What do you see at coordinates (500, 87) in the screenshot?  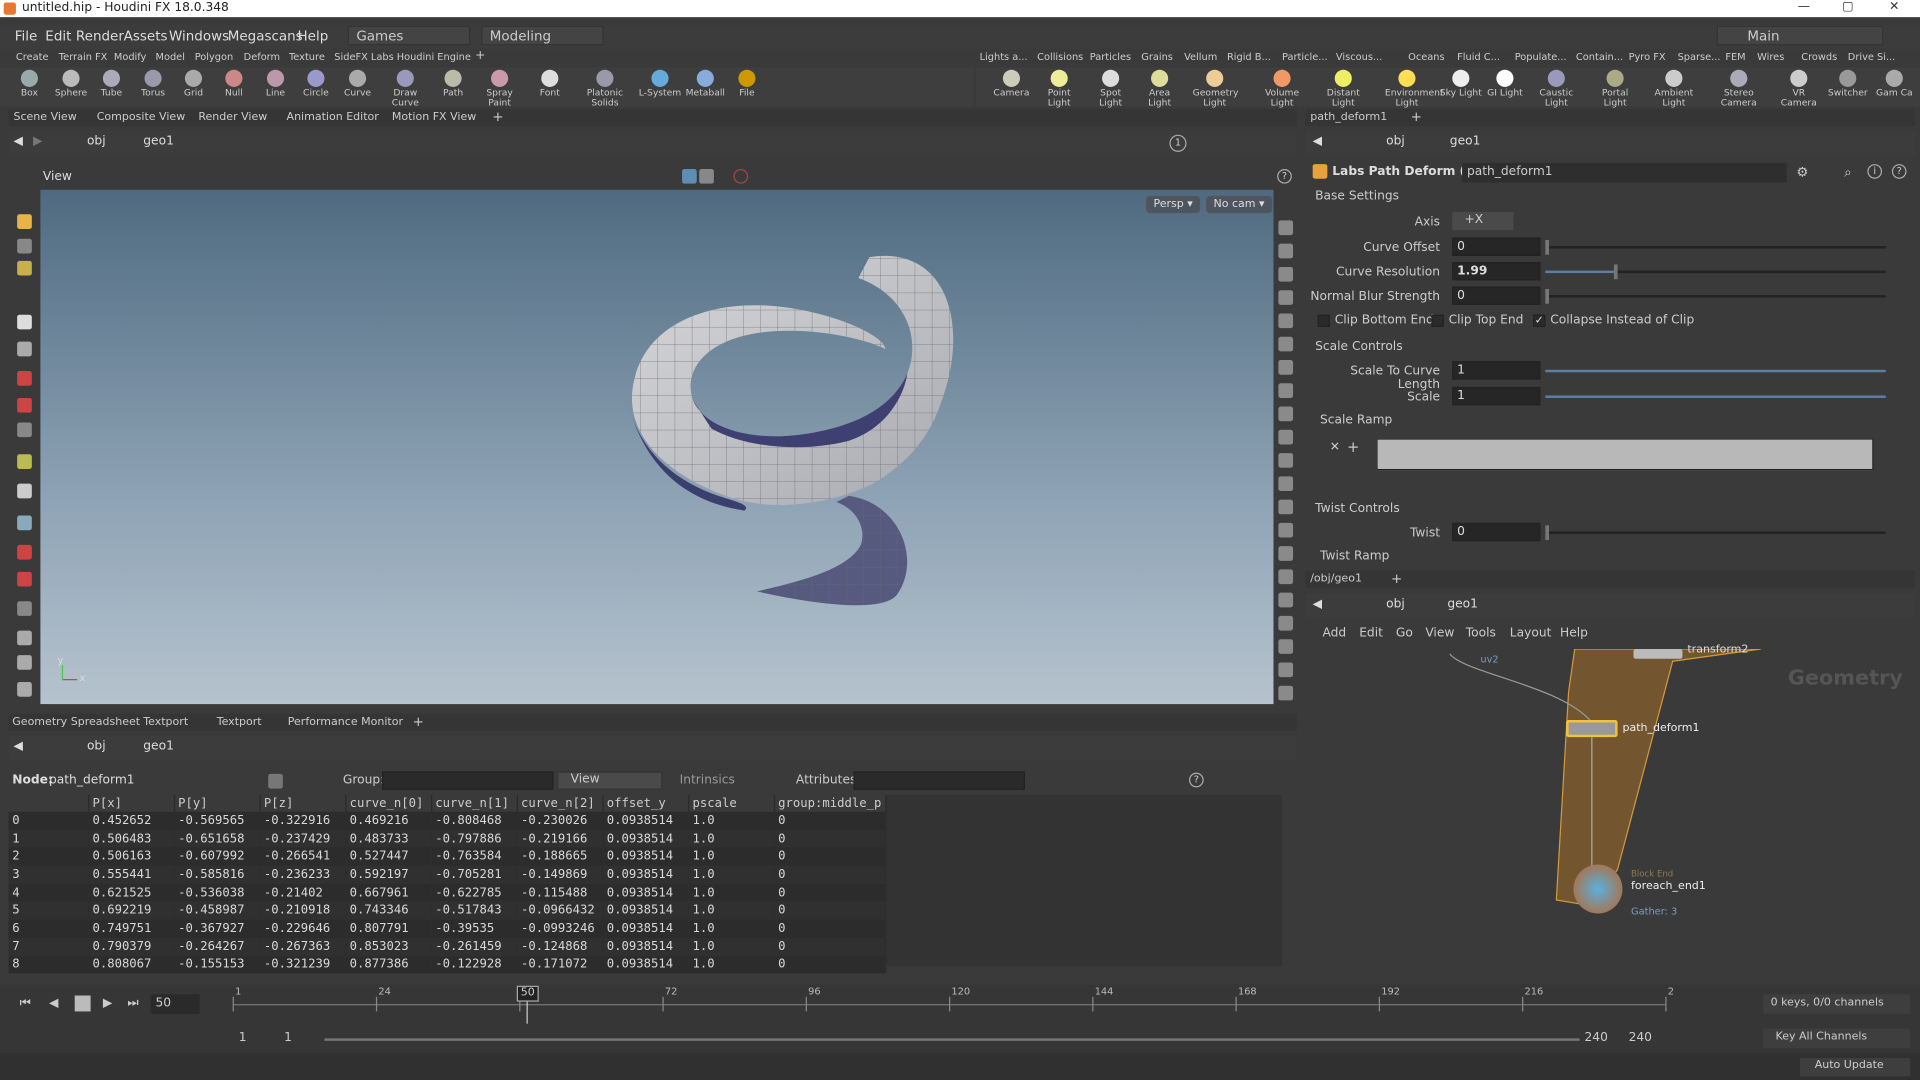 I see `shelf-tool-spray-paint: Spray Paint` at bounding box center [500, 87].